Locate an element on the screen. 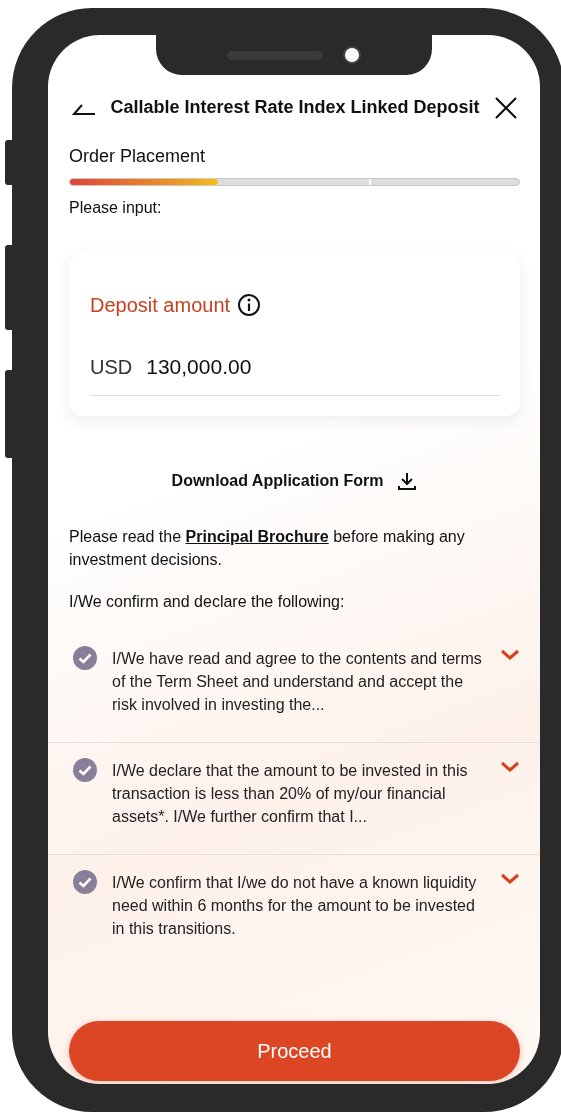  prompt-text: Please input: is located at coordinates (116, 208).